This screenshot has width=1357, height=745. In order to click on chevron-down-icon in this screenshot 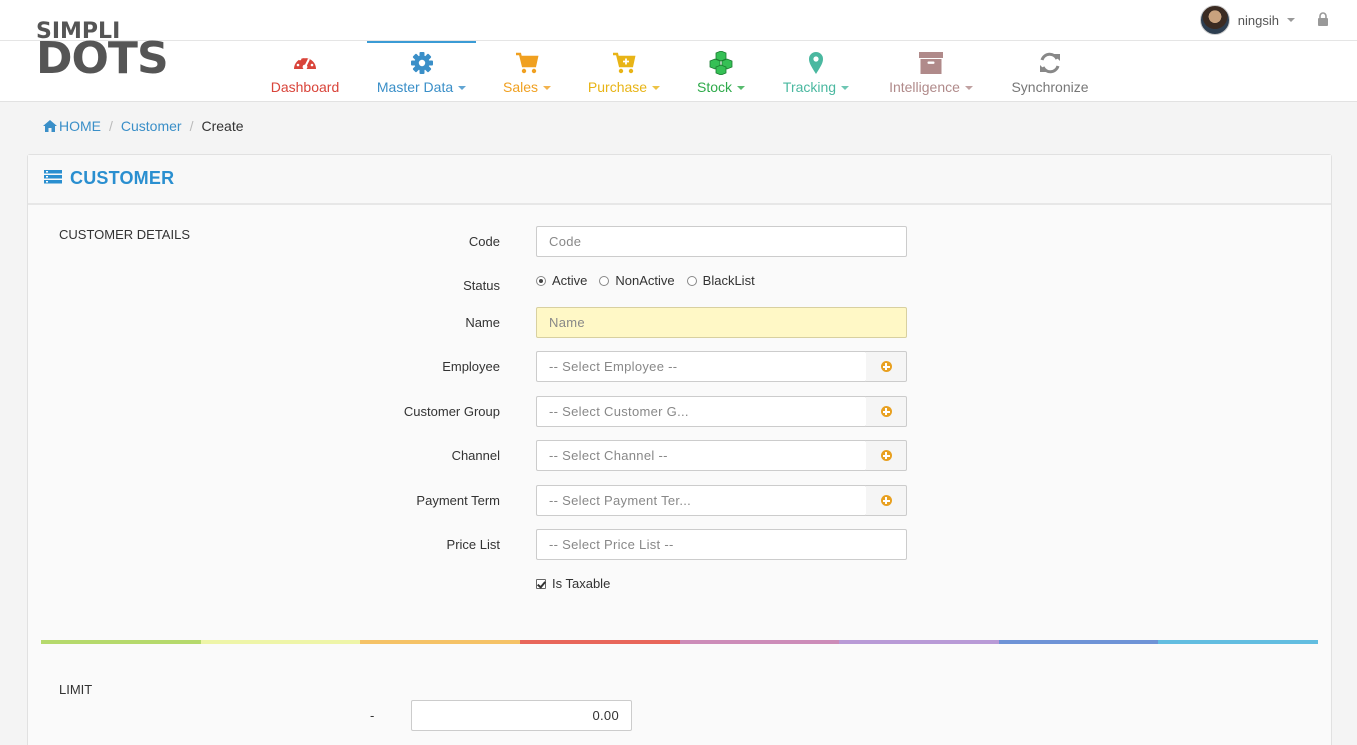, I will do `click(1291, 20)`.